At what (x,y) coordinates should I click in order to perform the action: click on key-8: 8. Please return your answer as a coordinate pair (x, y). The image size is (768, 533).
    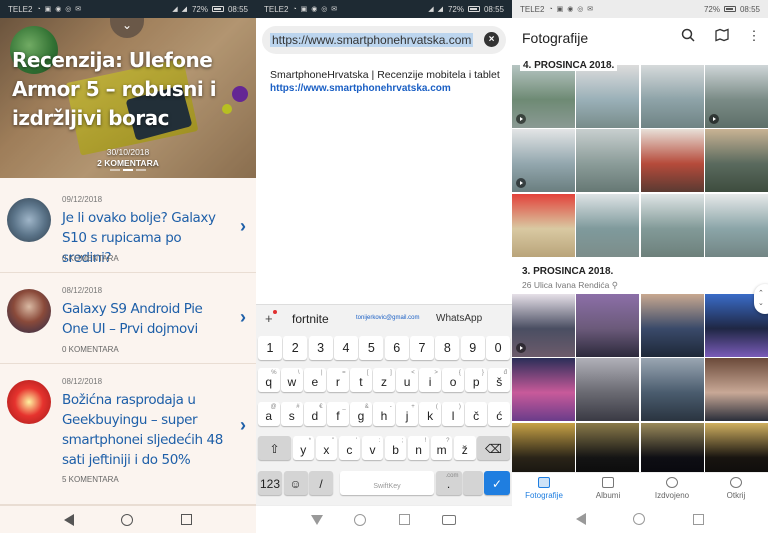
    Looking at the image, I should click on (447, 348).